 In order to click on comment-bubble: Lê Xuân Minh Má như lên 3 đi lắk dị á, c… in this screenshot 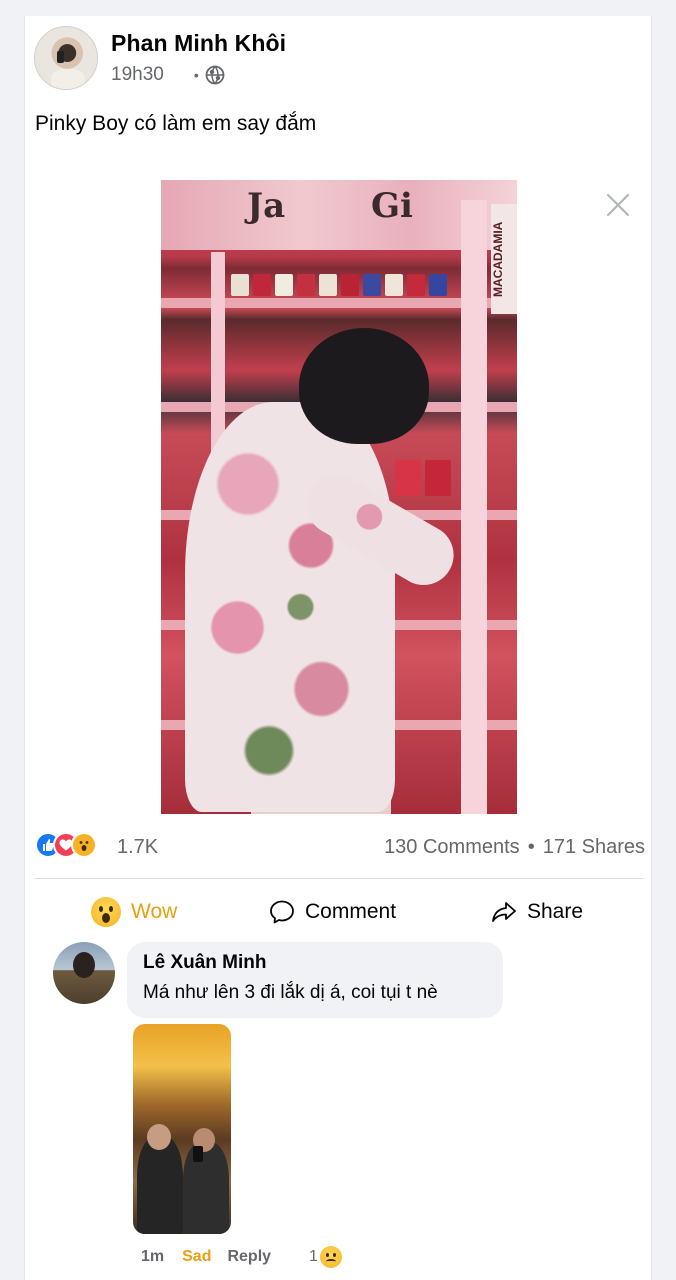, I will do `click(315, 980)`.